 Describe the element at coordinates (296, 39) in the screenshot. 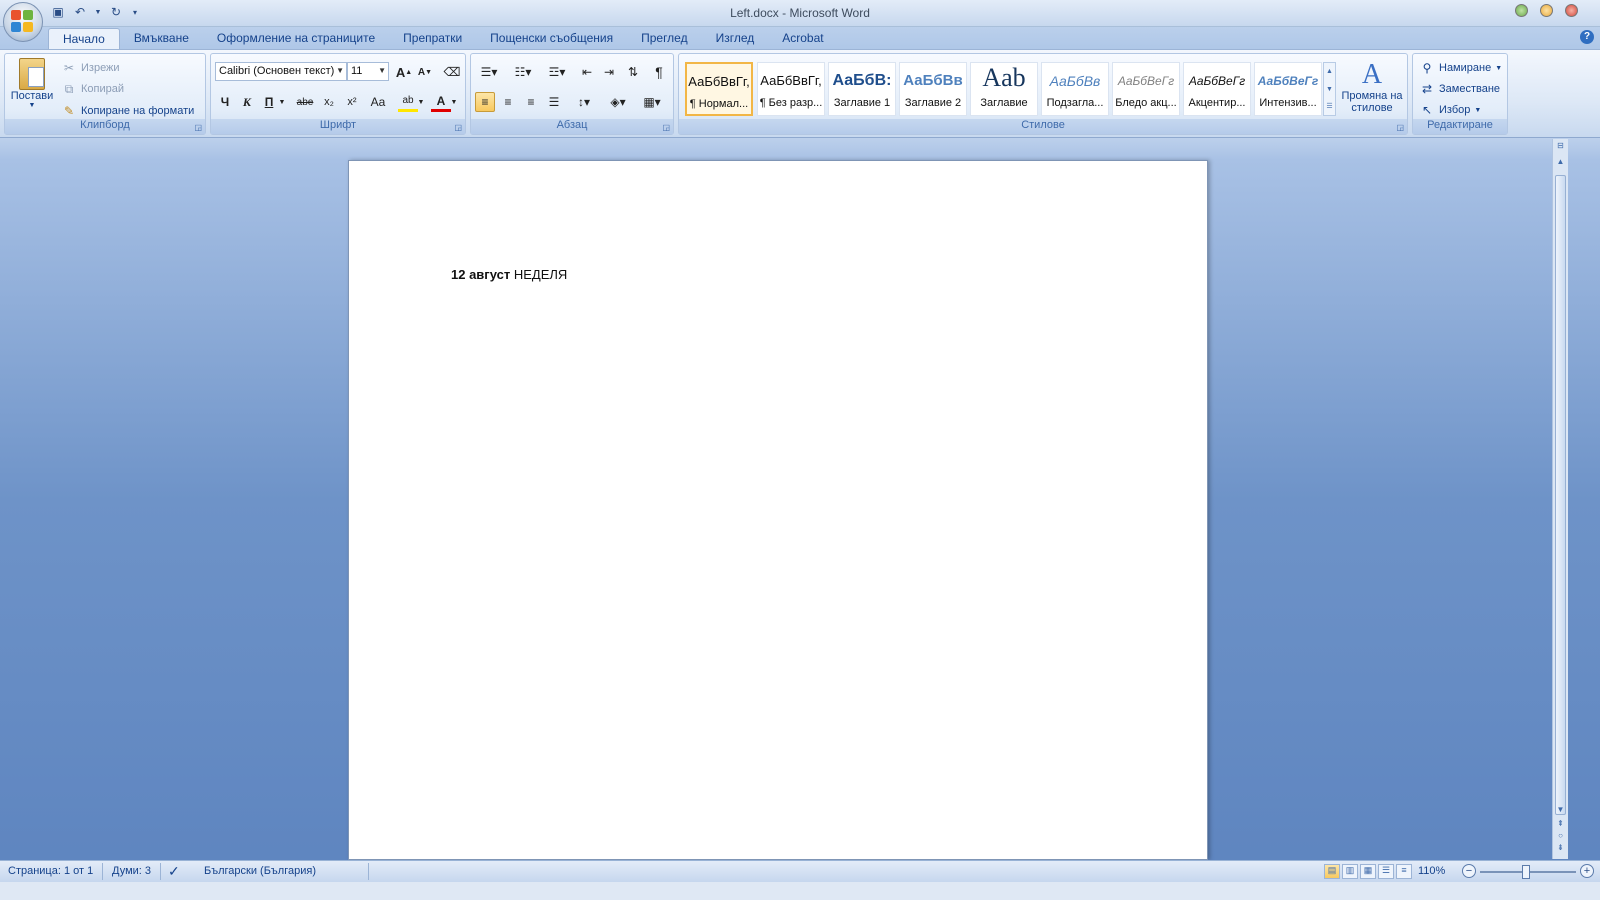

I see `tab-page-layout: Оформление на страниците` at that location.